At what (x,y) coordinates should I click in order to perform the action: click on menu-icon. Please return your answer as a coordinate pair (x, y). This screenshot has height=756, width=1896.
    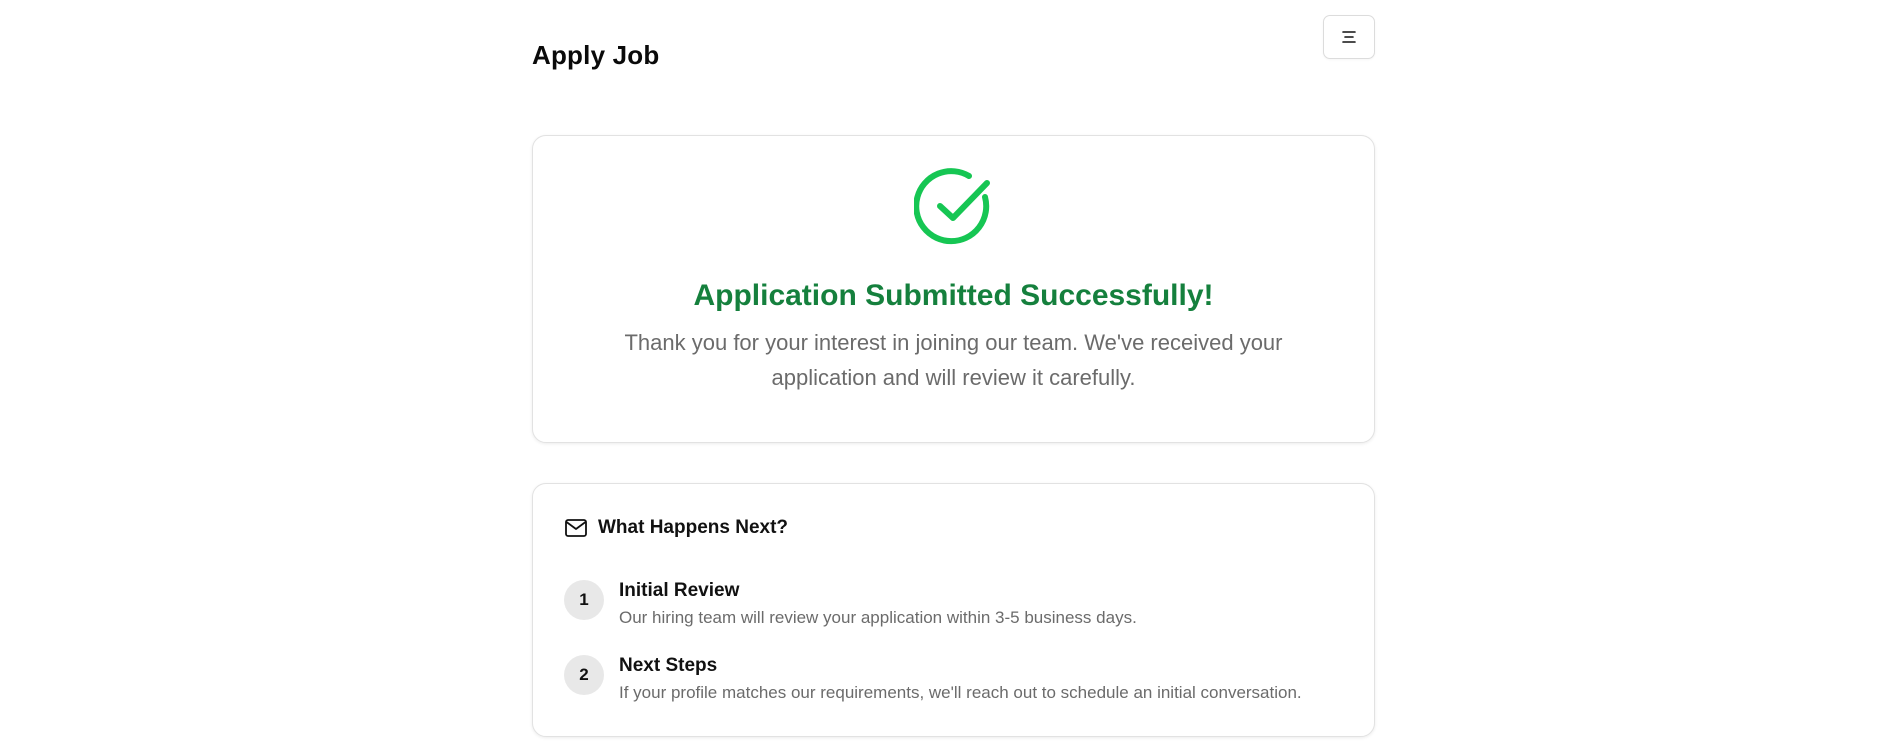
    Looking at the image, I should click on (1349, 37).